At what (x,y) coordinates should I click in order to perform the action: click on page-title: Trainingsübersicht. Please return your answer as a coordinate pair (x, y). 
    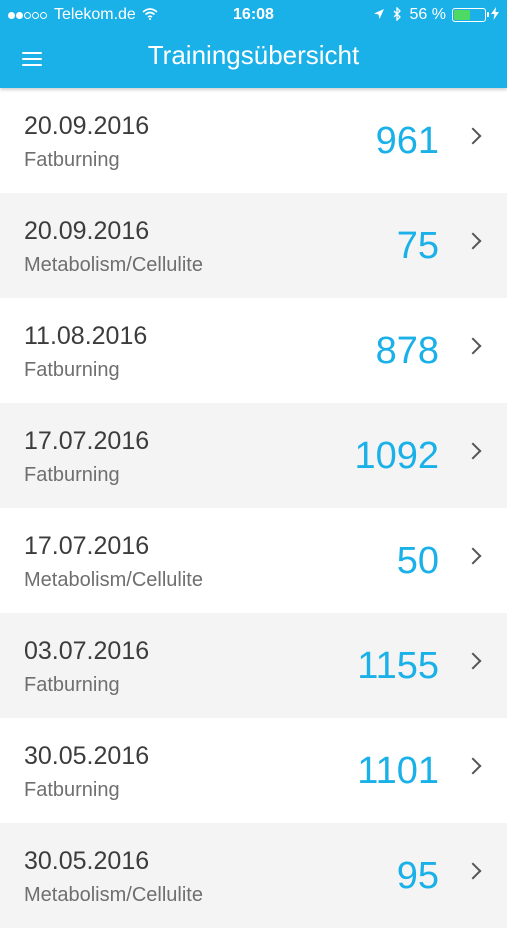
    Looking at the image, I should click on (253, 55).